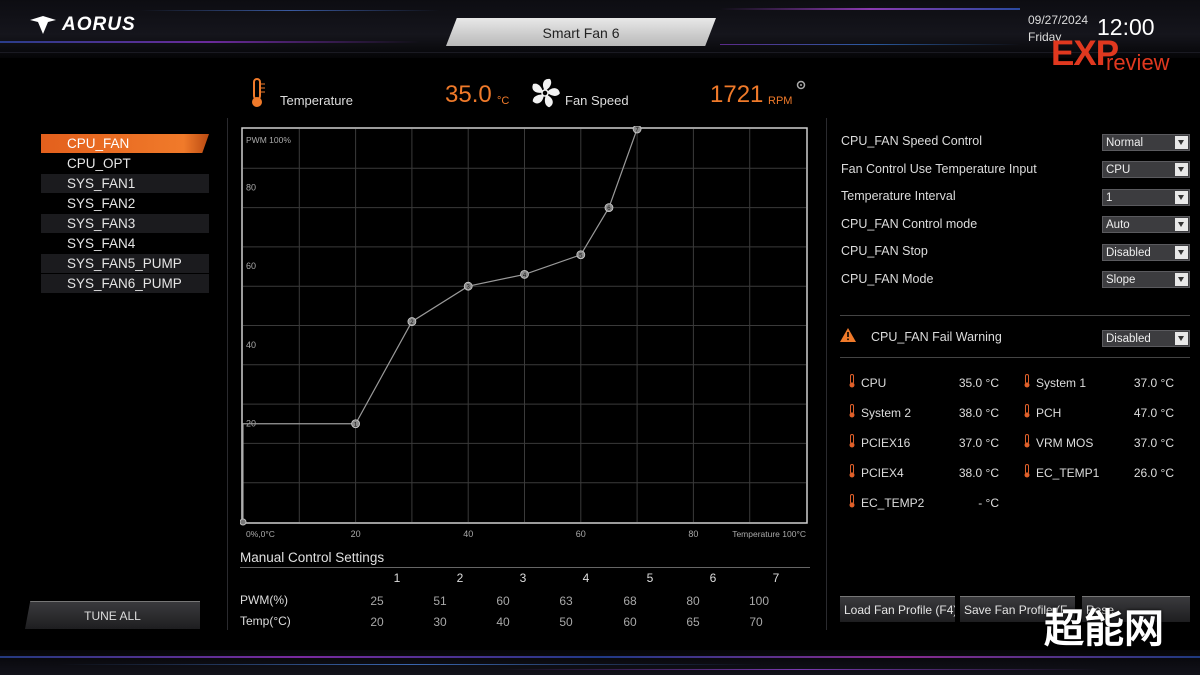 The height and width of the screenshot is (675, 1200). What do you see at coordinates (897, 609) in the screenshot?
I see `load-fan-profile-button: Load Fan Profile (F4)` at bounding box center [897, 609].